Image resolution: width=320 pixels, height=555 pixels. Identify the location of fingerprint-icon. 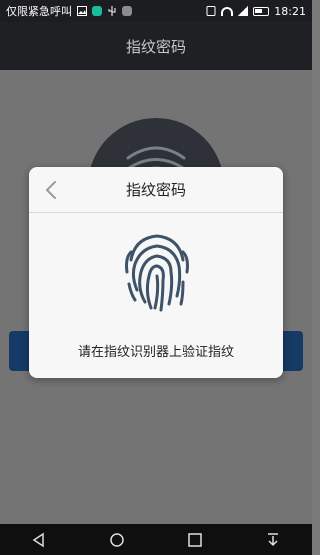
(157, 273).